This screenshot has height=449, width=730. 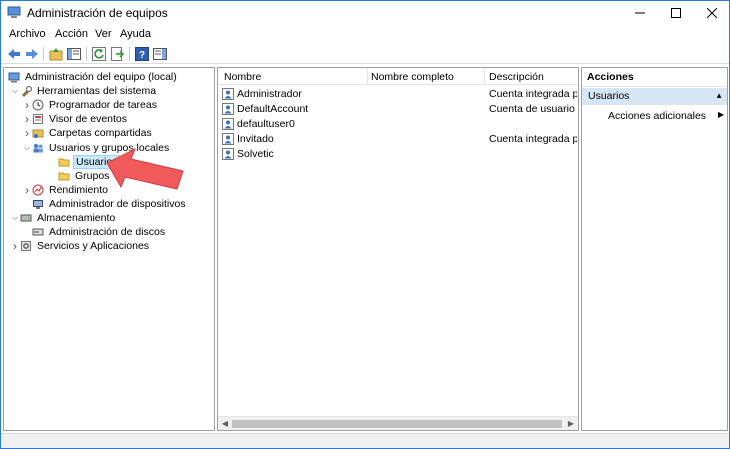 What do you see at coordinates (255, 154) in the screenshot?
I see `user-name: Solvetic` at bounding box center [255, 154].